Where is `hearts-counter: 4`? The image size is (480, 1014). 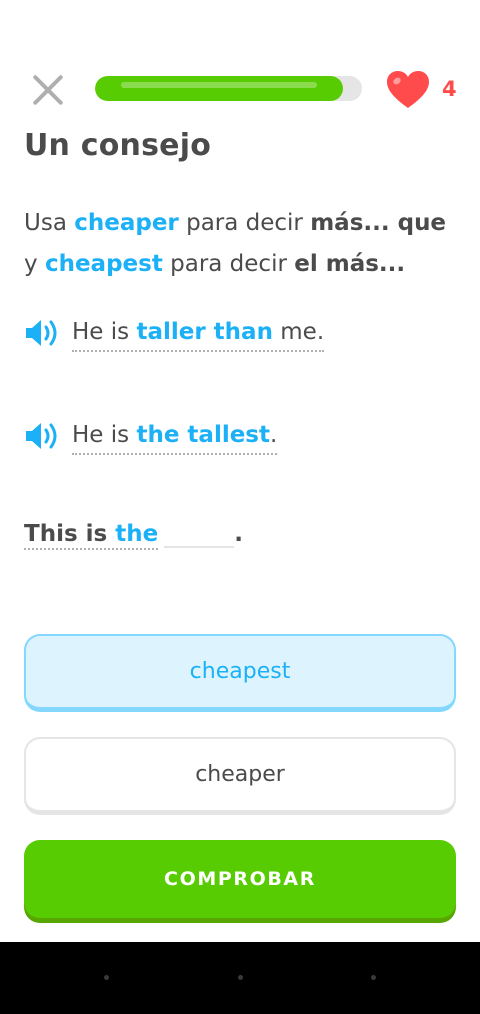
hearts-counter: 4 is located at coordinates (426, 90).